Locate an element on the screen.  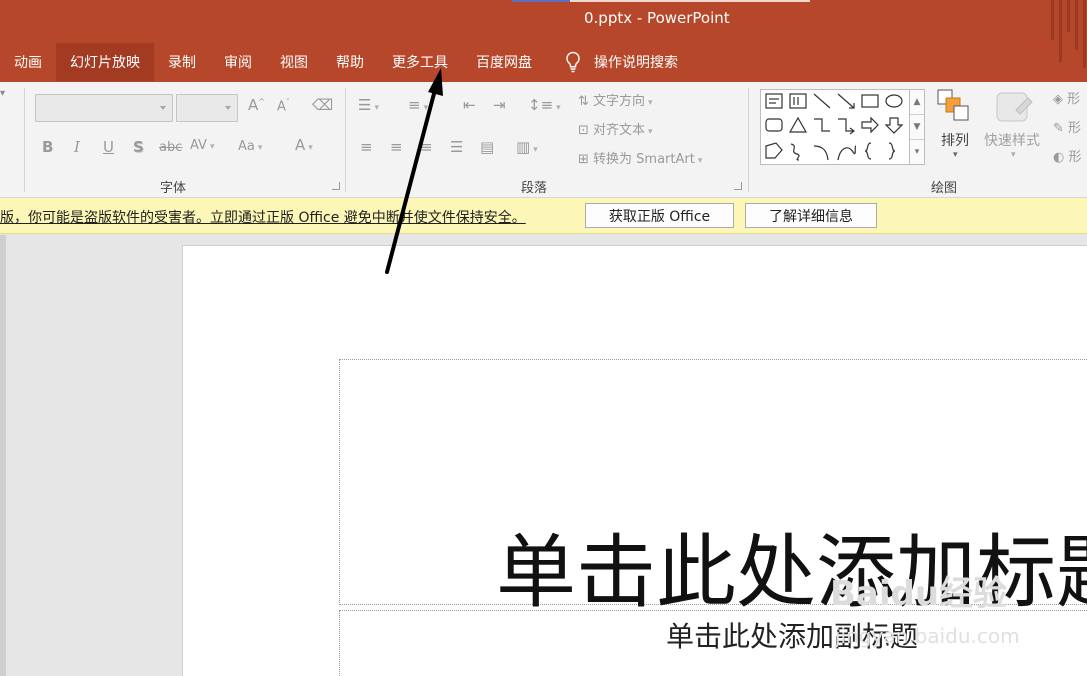
shape-outline-button: ✎ 形 is located at coordinates (1067, 126).